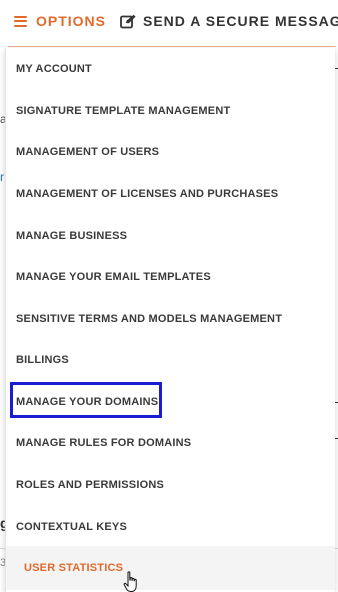  I want to click on menu-item-label: SIGNATURE TEMPLATE MANAGEMENT, so click(123, 111).